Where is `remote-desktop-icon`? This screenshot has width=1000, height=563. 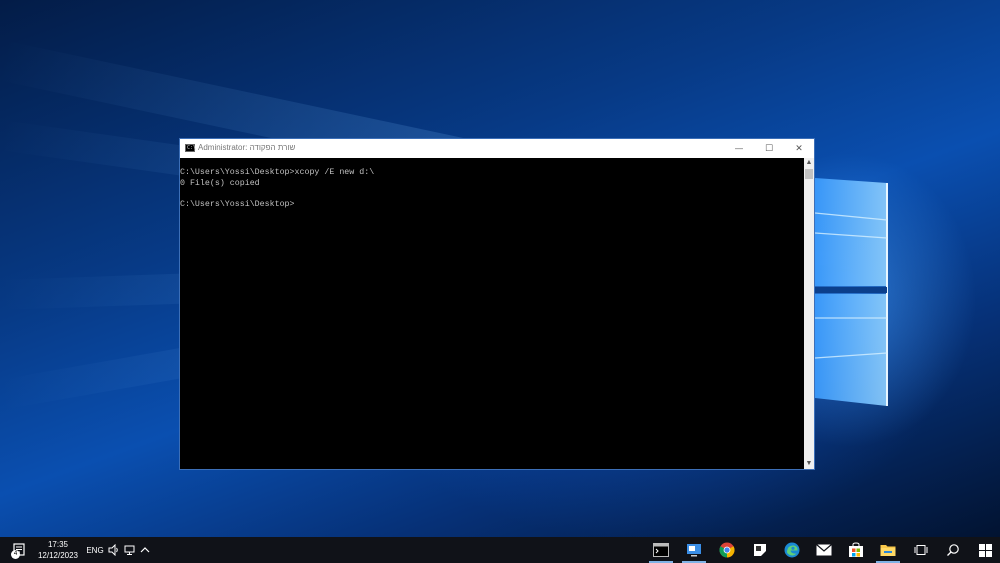
remote-desktop-icon is located at coordinates (694, 550).